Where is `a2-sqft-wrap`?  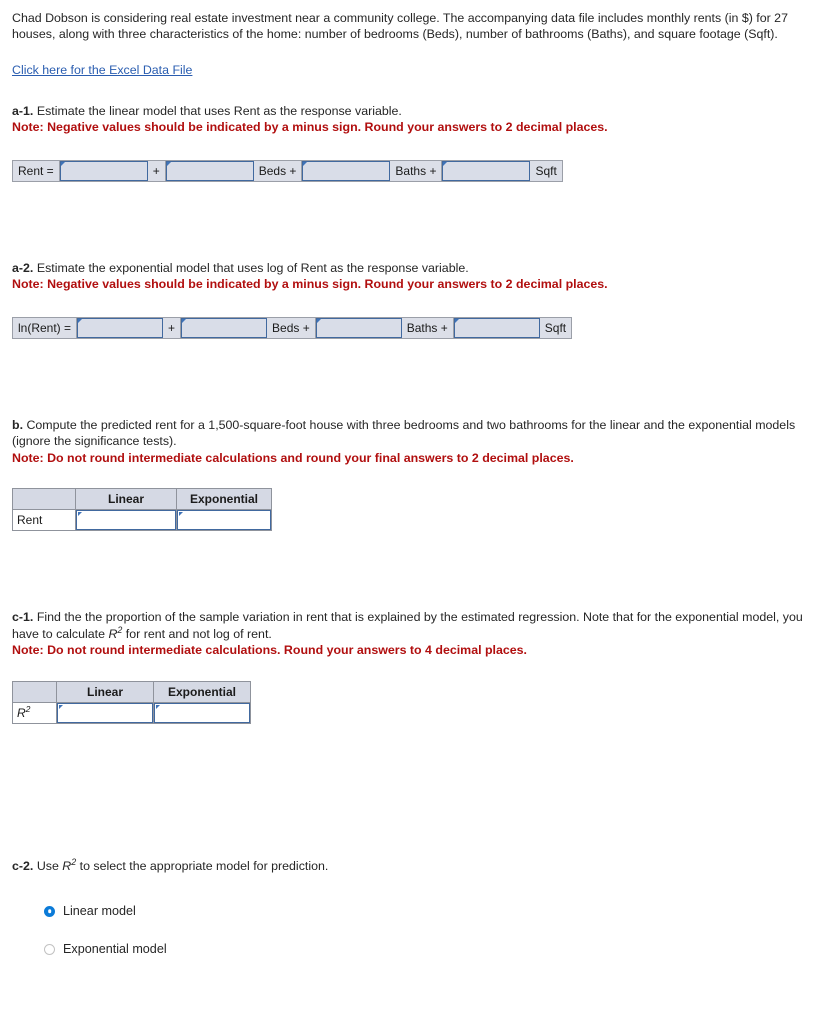 a2-sqft-wrap is located at coordinates (496, 327).